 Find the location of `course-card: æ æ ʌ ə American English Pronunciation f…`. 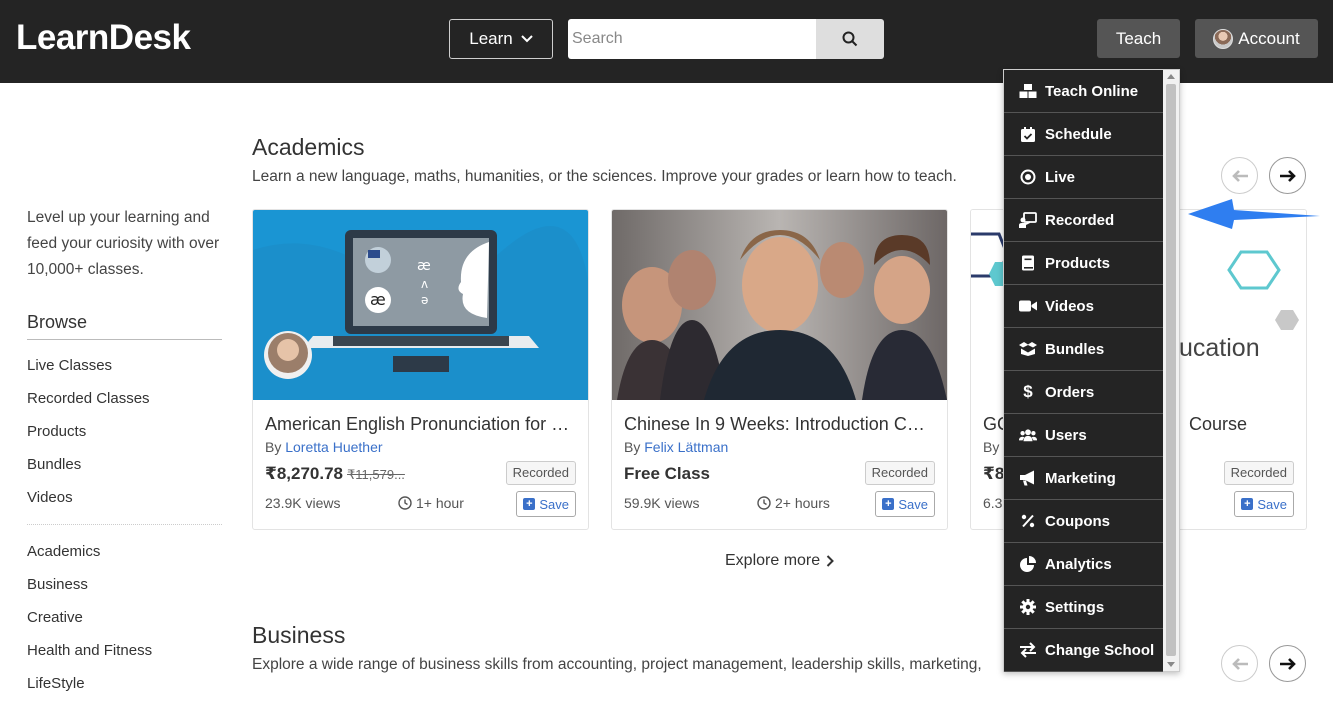

course-card: æ æ ʌ ə American English Pronunciation f… is located at coordinates (420, 369).